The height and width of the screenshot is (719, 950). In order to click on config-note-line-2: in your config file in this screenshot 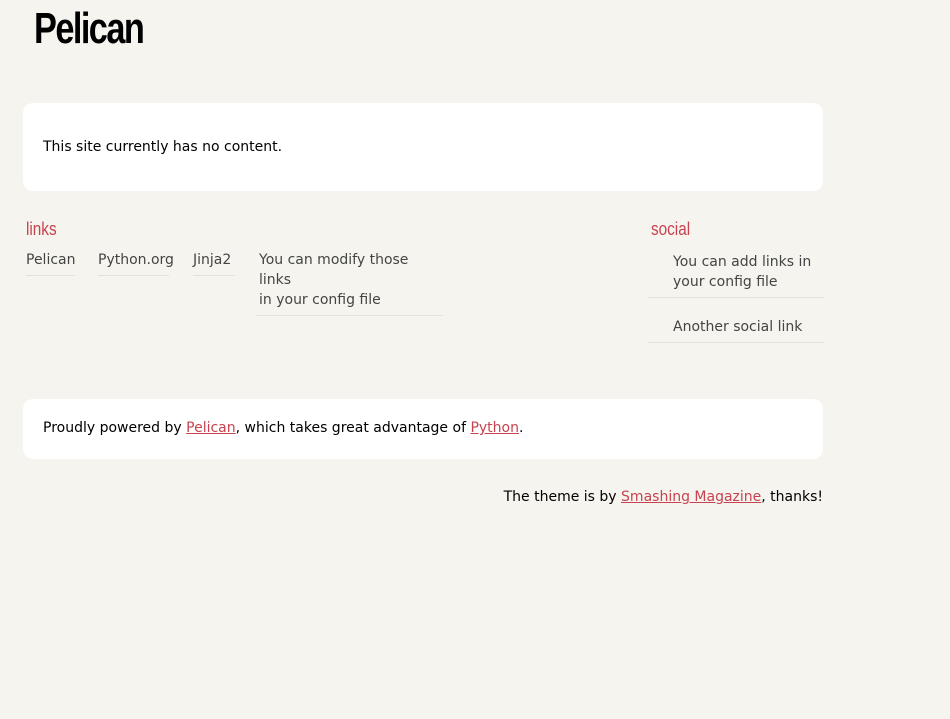, I will do `click(320, 300)`.